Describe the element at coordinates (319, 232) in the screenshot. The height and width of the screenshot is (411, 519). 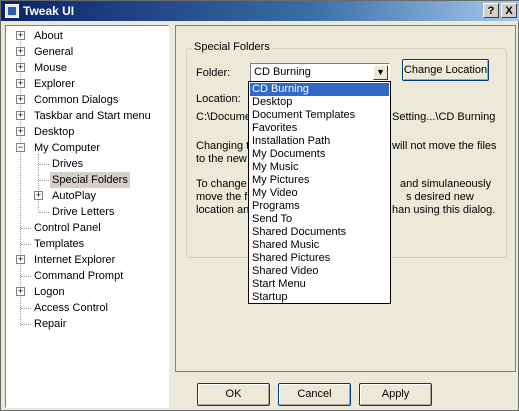
I see `dropdown-item: Shared Documents` at that location.